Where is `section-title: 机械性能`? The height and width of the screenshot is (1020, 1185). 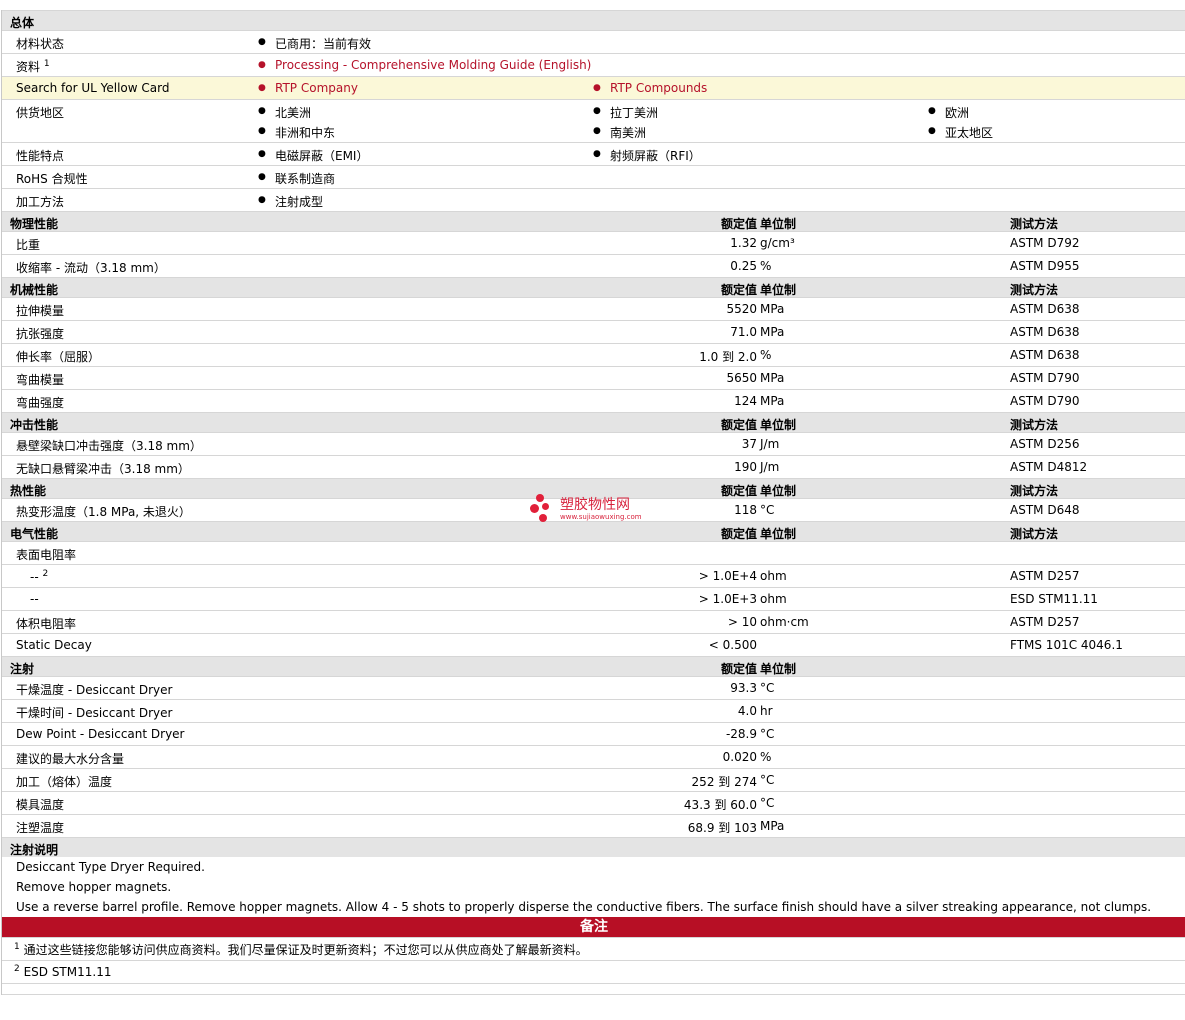
section-title: 机械性能 is located at coordinates (34, 290).